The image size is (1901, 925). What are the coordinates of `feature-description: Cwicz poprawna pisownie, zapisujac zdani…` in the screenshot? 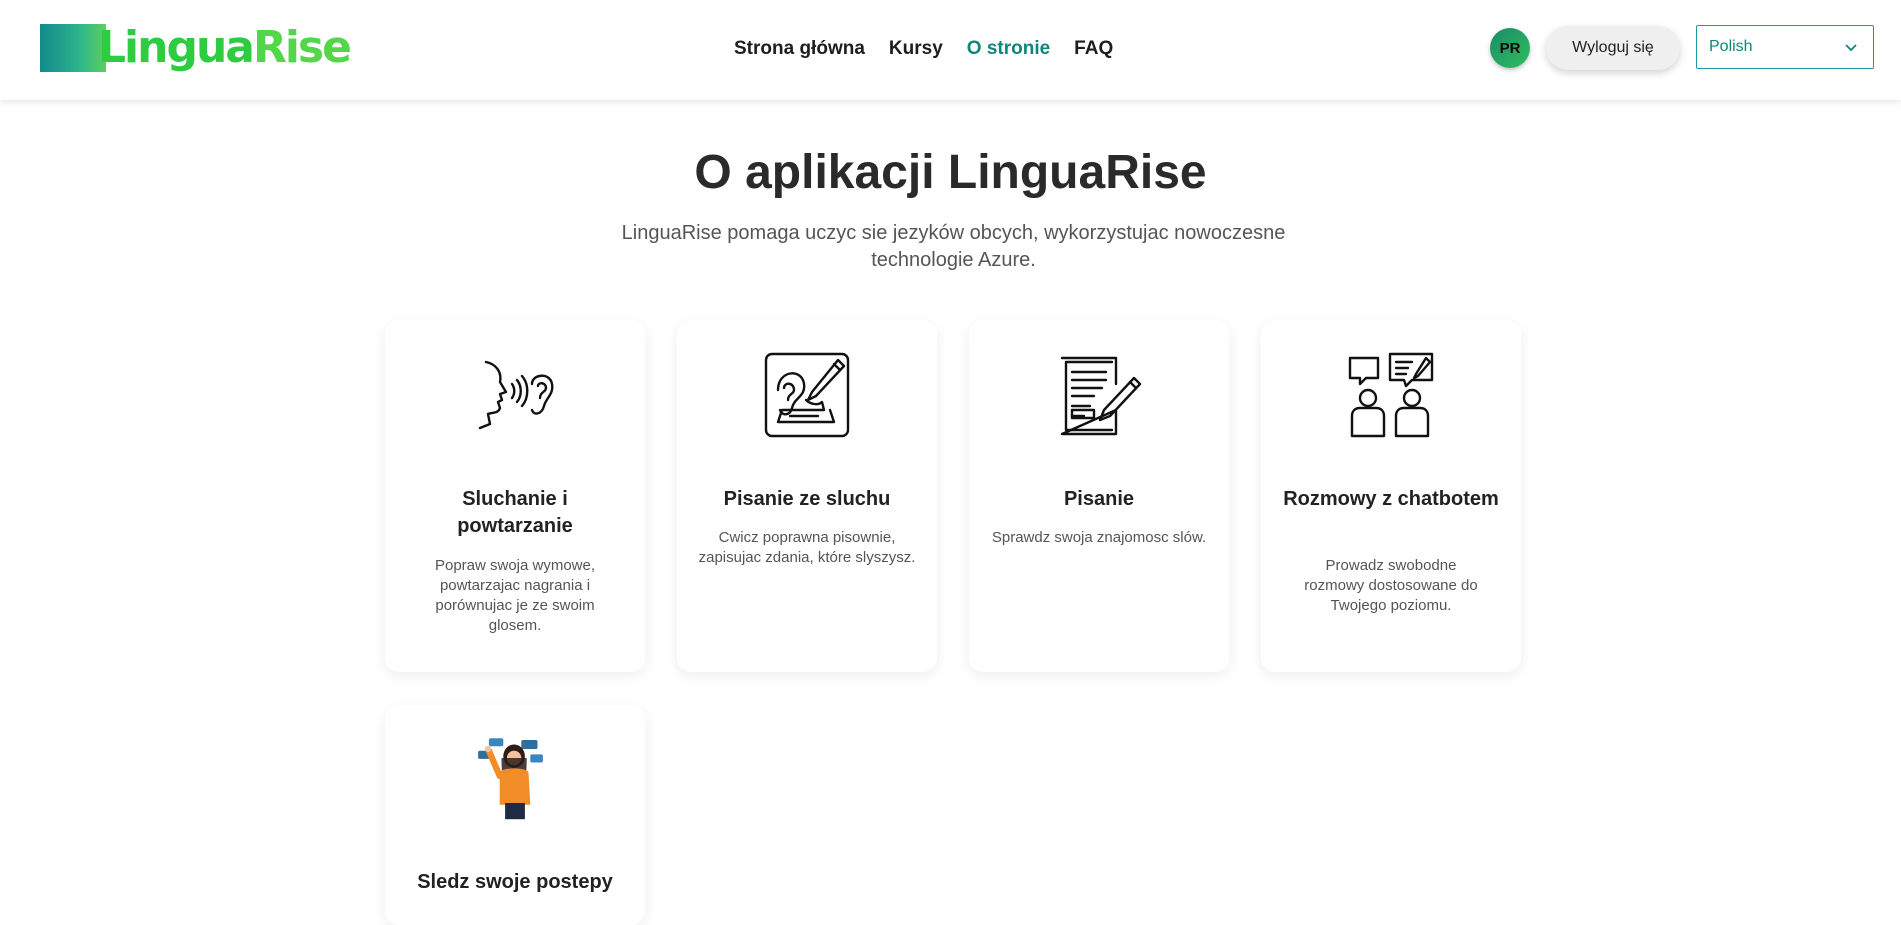 It's located at (807, 547).